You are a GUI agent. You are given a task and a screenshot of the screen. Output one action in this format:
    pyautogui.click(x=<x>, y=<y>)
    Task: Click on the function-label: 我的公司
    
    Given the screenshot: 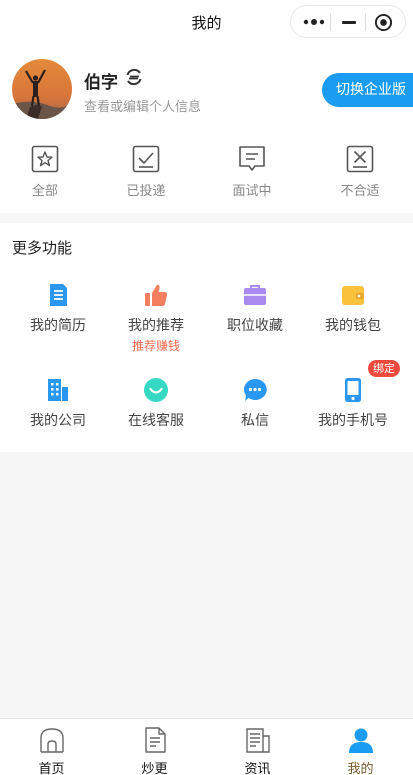 What is the action you would take?
    pyautogui.click(x=58, y=421)
    